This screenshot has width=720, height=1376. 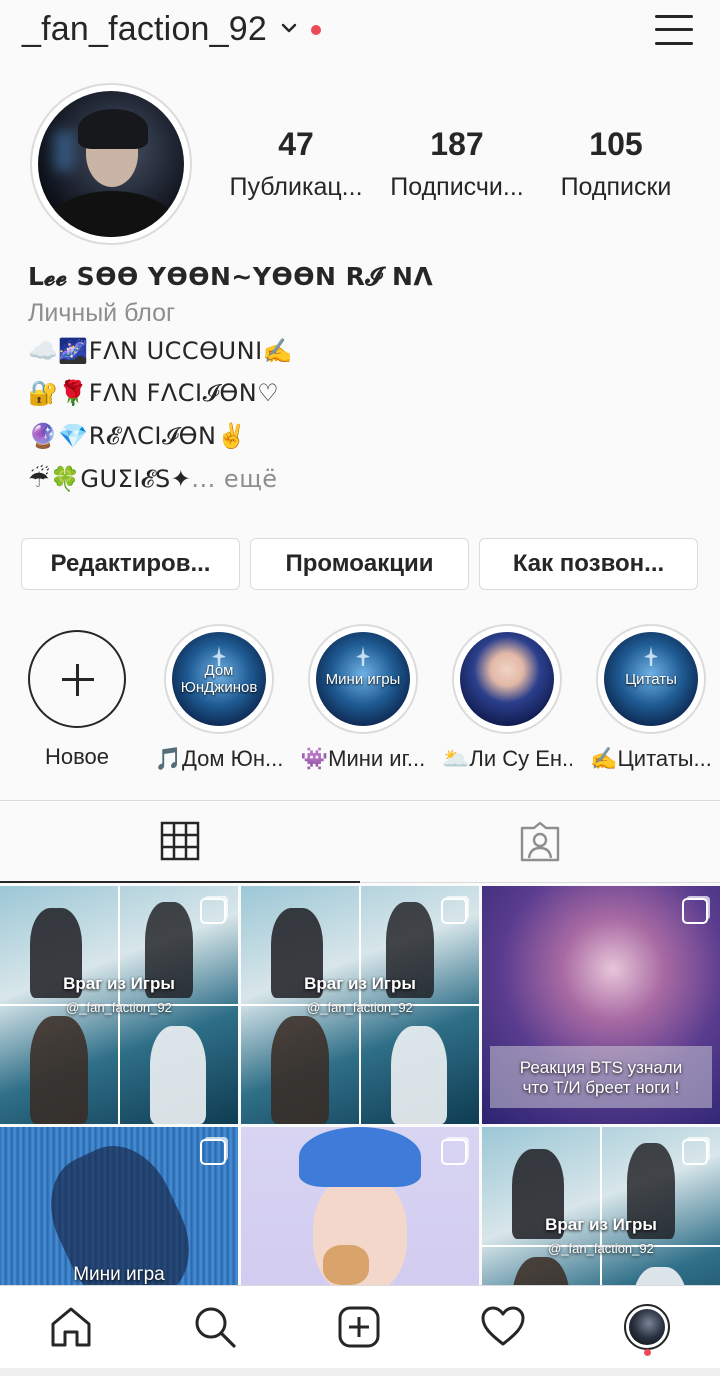 What do you see at coordinates (601, 1005) in the screenshot?
I see `post-thumbnail: Реакция BTS узнали что Т/И бреет ноги !` at bounding box center [601, 1005].